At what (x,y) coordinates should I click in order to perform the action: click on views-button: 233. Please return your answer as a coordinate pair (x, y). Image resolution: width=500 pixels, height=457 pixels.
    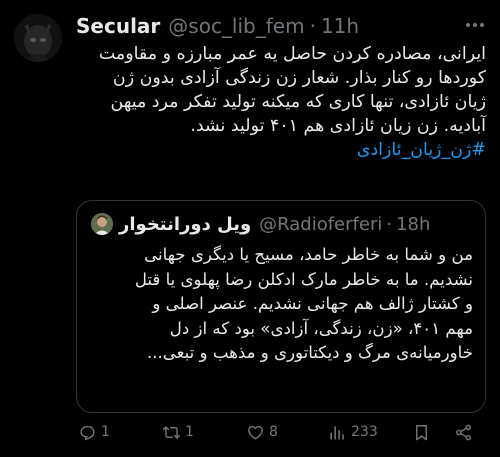
    Looking at the image, I should click on (353, 432).